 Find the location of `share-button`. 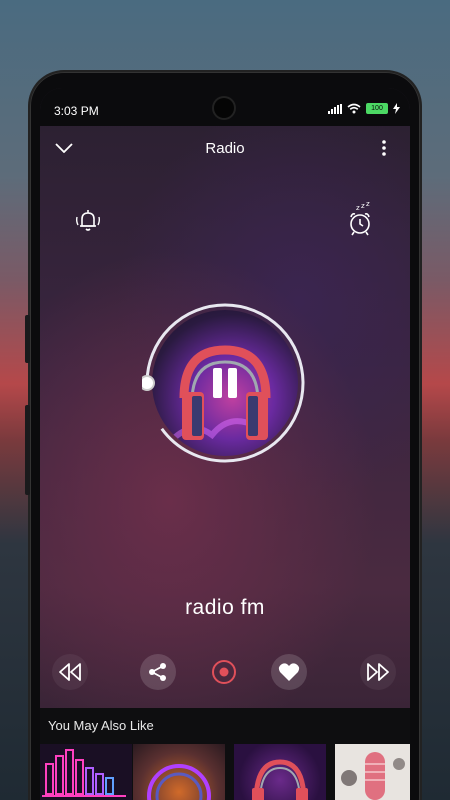

share-button is located at coordinates (158, 672).